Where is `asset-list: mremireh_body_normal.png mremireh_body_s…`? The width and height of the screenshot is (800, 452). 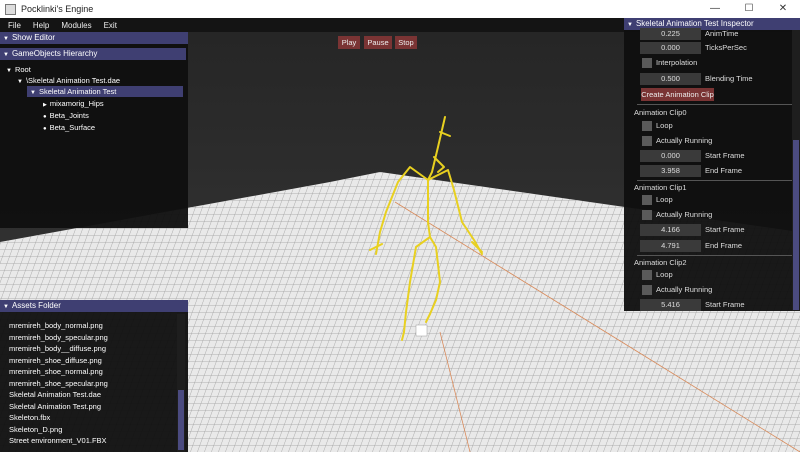 asset-list: mremireh_body_normal.png mremireh_body_s… is located at coordinates (90, 383).